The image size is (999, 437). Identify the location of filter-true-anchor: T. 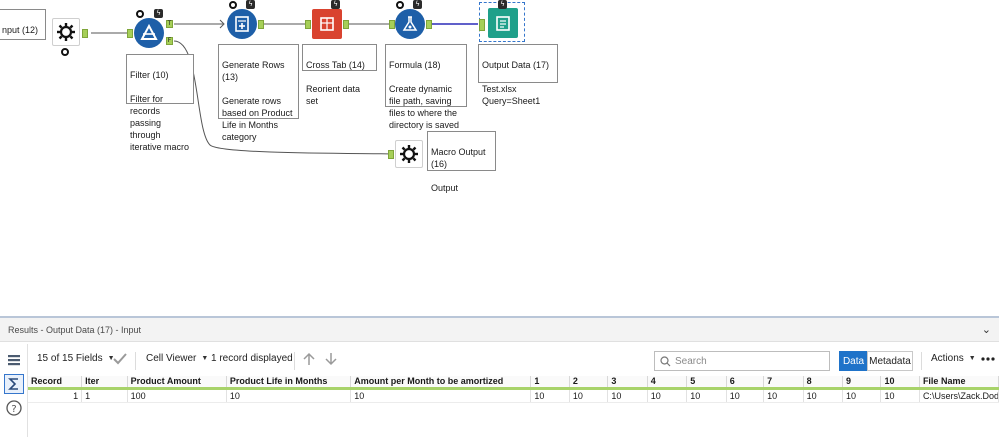
(169, 24).